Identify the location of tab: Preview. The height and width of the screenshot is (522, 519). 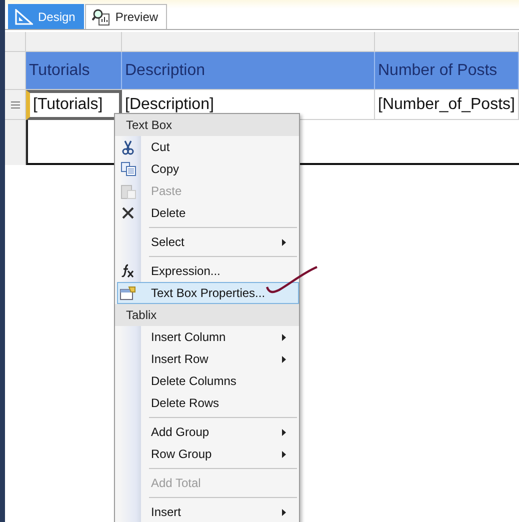
(126, 16).